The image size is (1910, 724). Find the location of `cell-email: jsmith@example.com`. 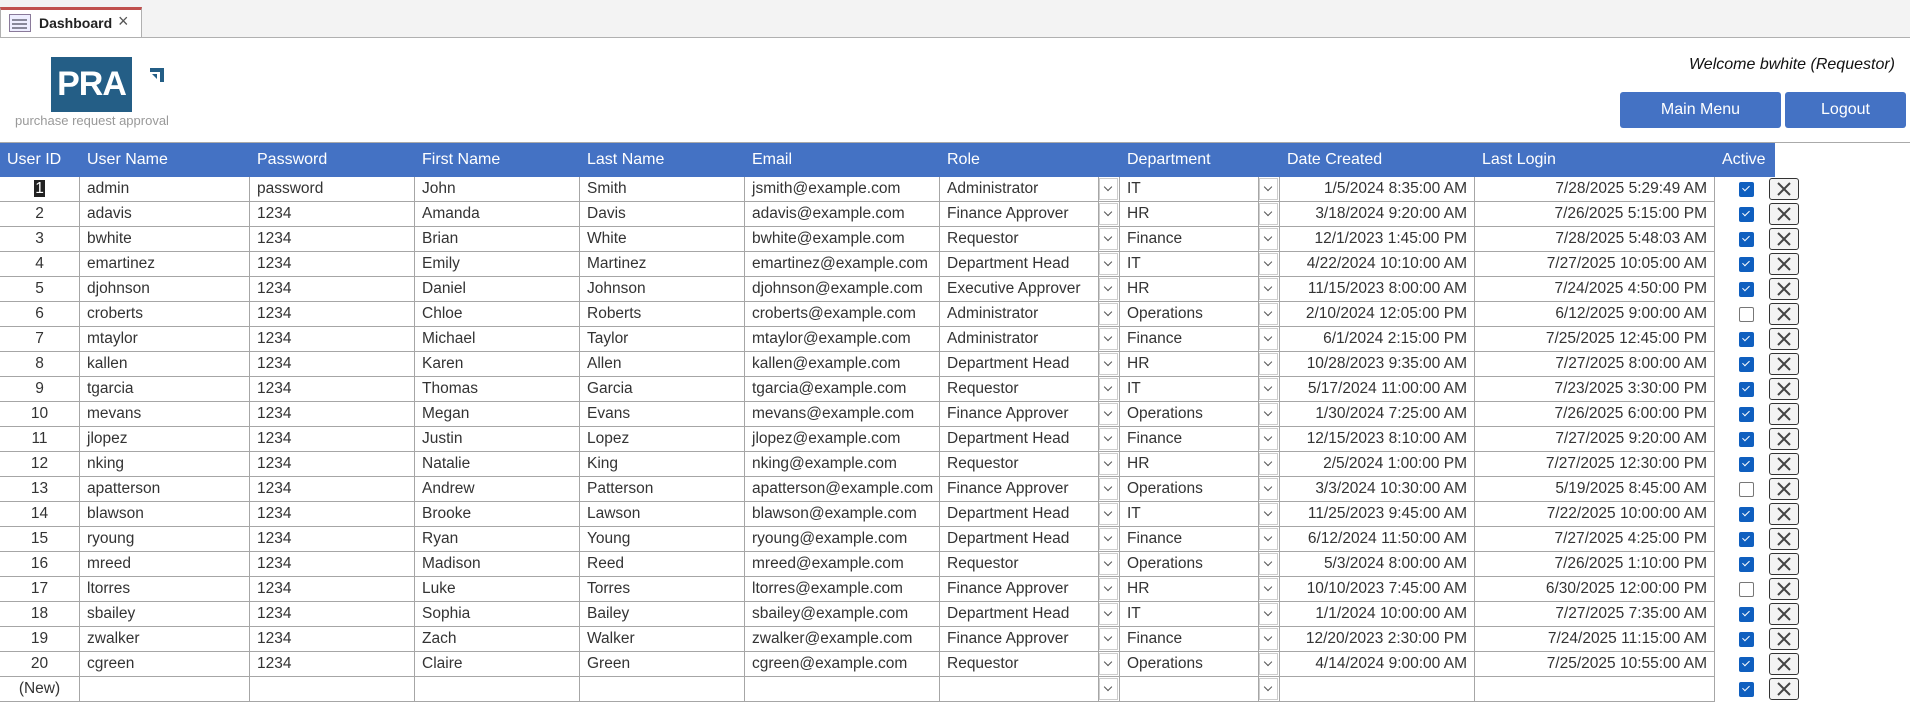

cell-email: jsmith@example.com is located at coordinates (842, 189).